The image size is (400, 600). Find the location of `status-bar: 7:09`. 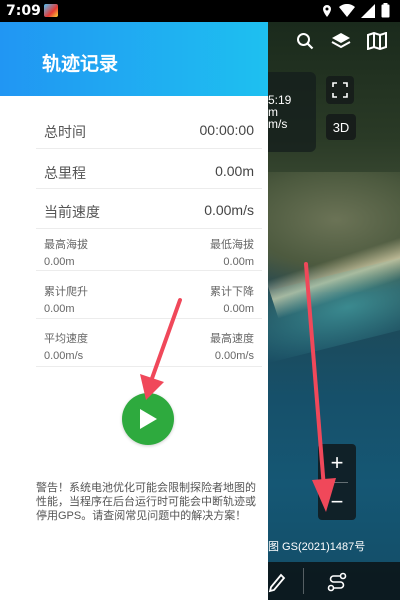

status-bar: 7:09 is located at coordinates (200, 11).